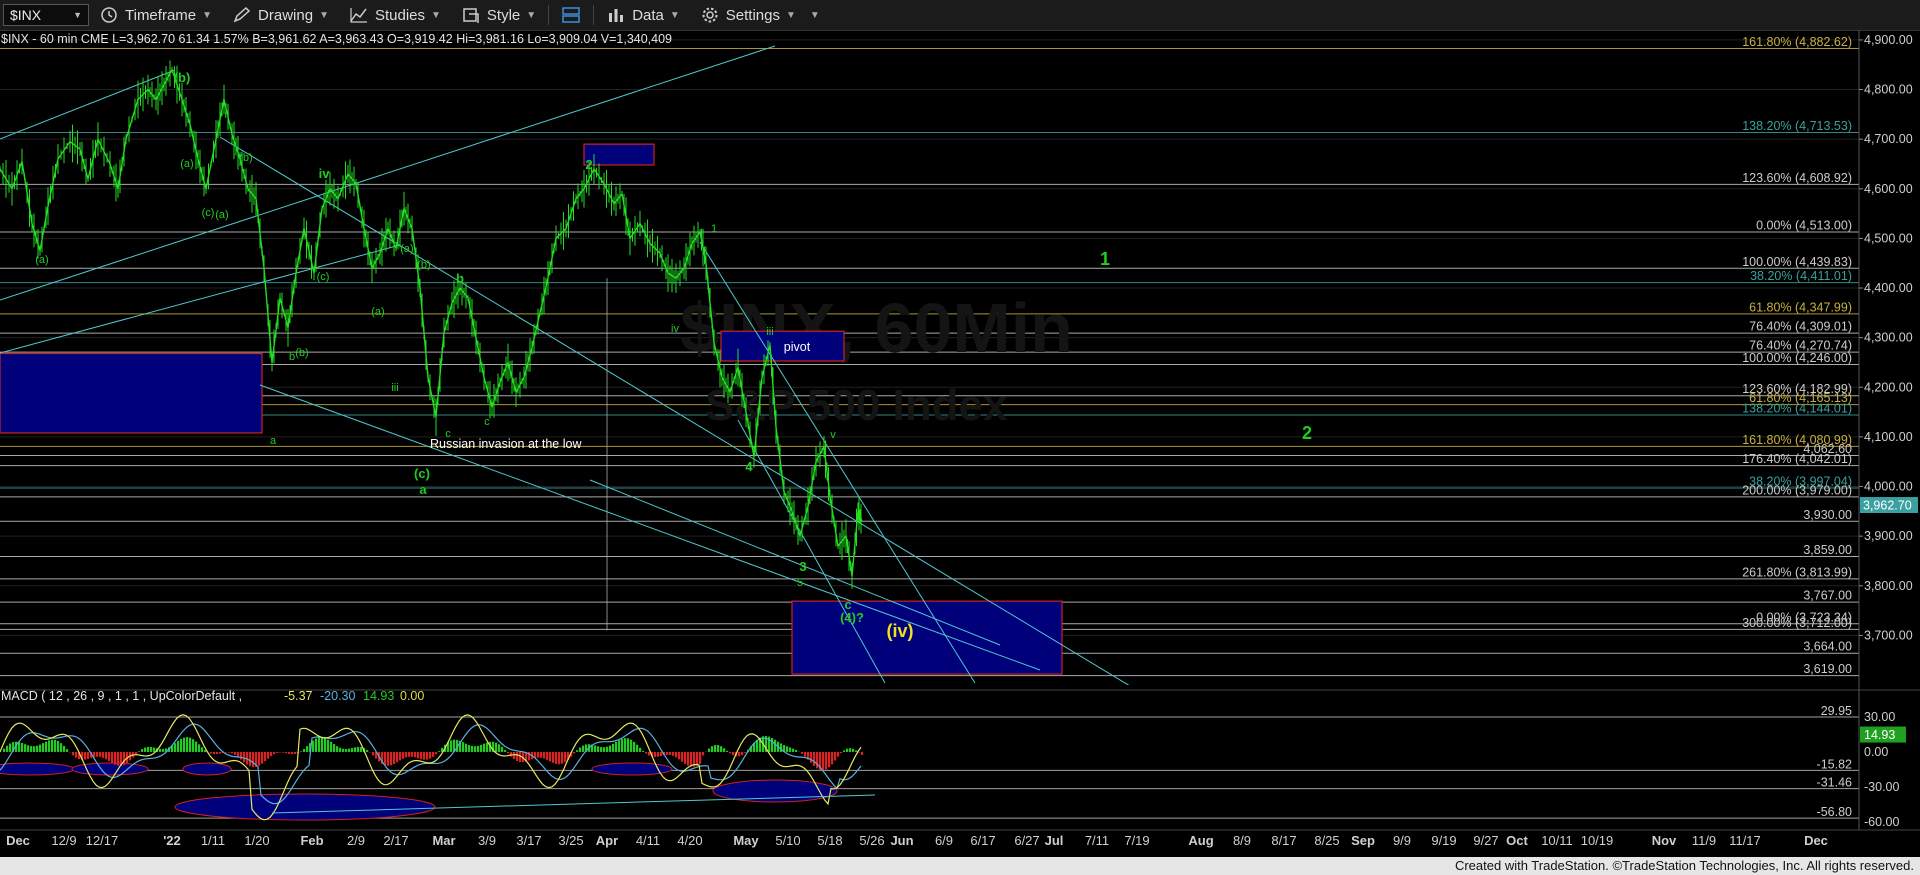 The image size is (1920, 875). What do you see at coordinates (213, 840) in the screenshot?
I see `time-tick-label: 1/11` at bounding box center [213, 840].